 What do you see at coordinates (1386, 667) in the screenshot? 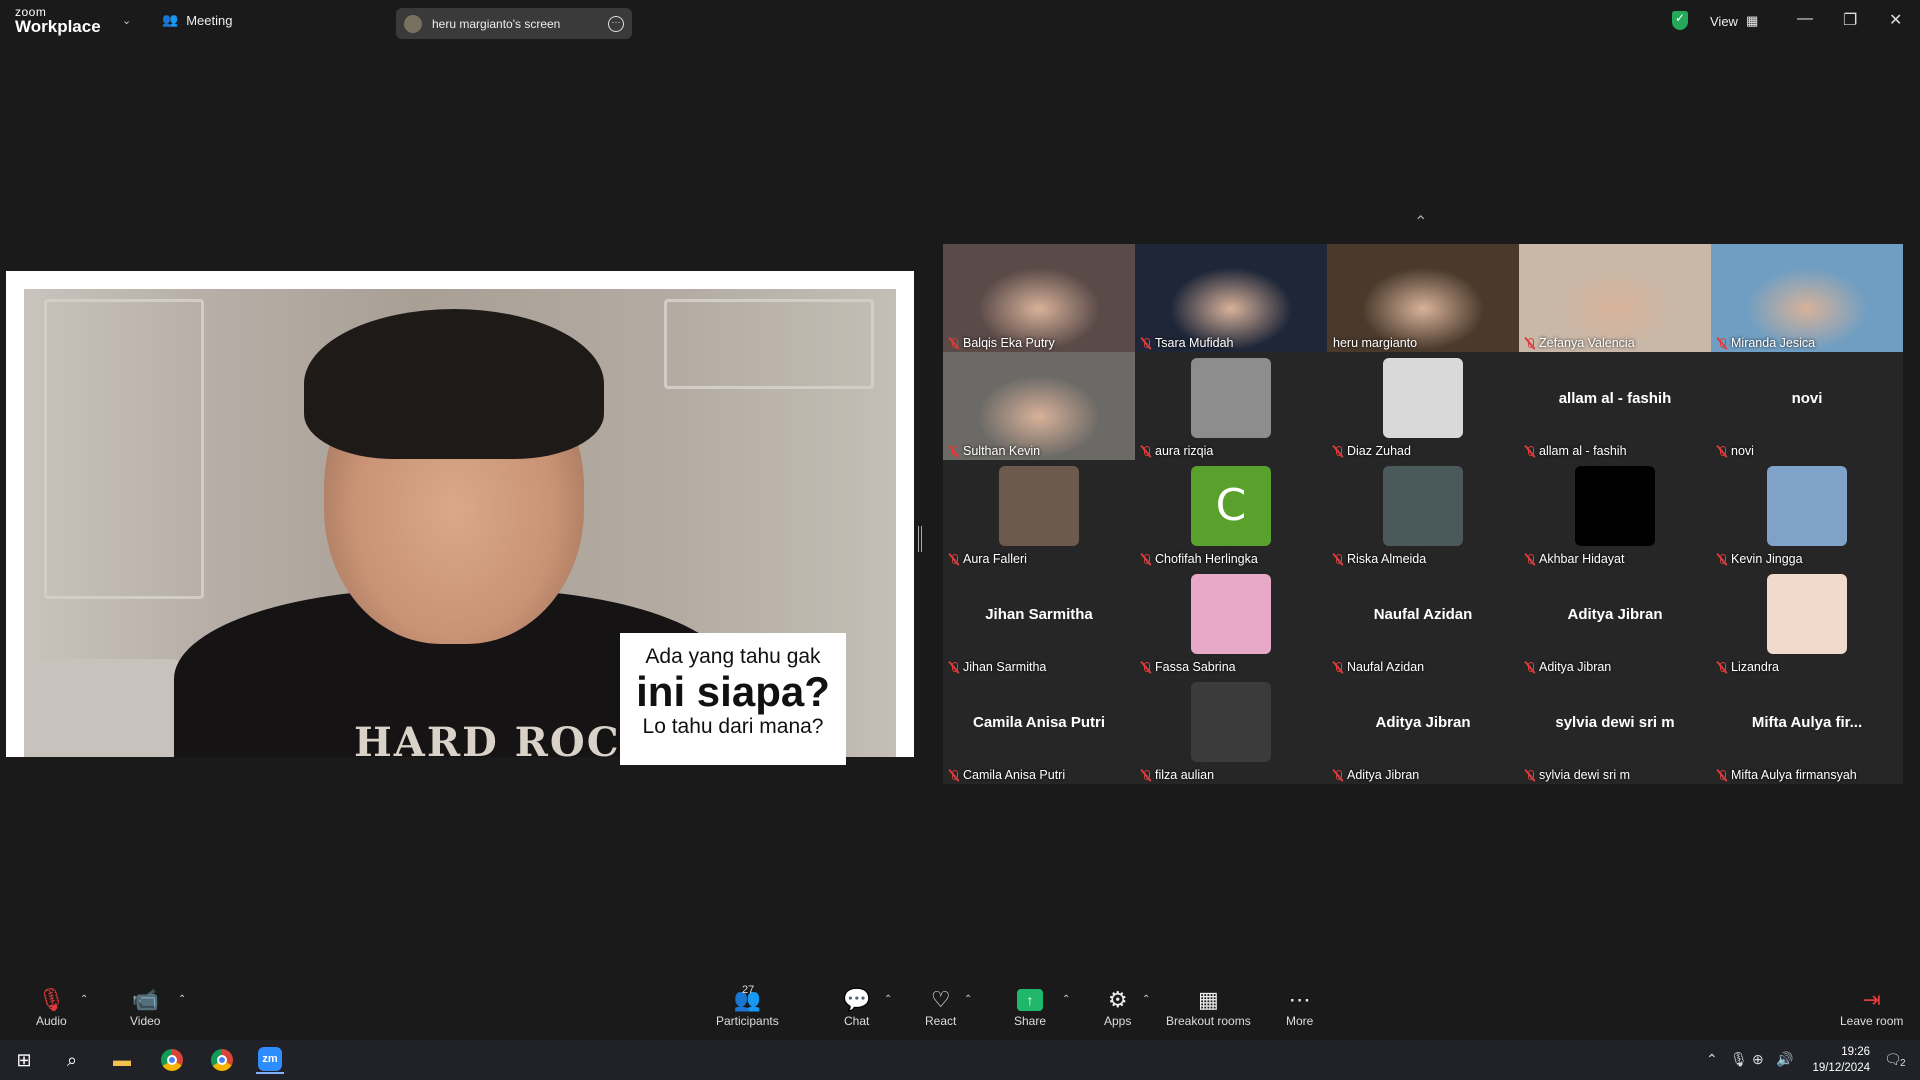
I see `participant-name: Naufal Azidan` at bounding box center [1386, 667].